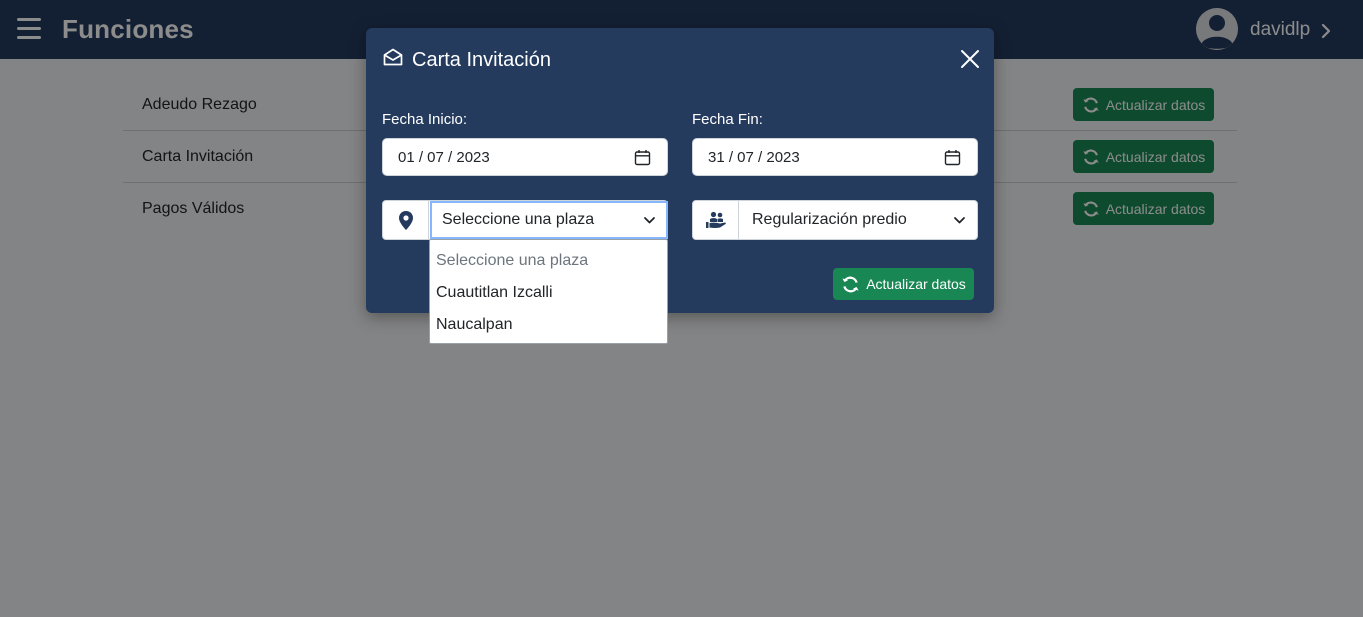 This screenshot has width=1363, height=617. Describe the element at coordinates (525, 157) in the screenshot. I see `start-date-input: 01 / 07 / 2023` at that location.